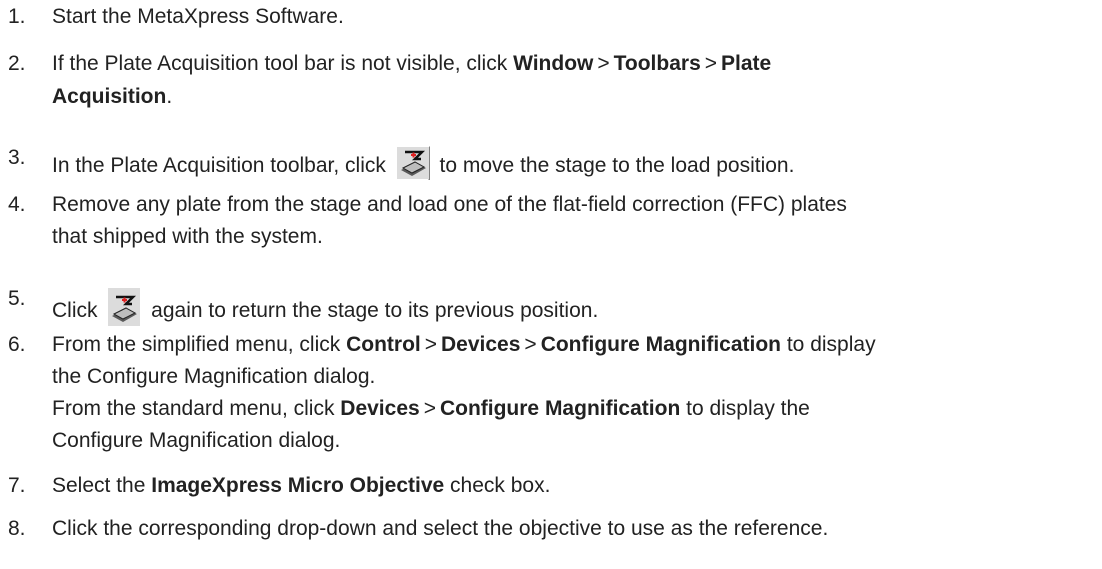  What do you see at coordinates (102, 485) in the screenshot?
I see `step-text: Select the` at bounding box center [102, 485].